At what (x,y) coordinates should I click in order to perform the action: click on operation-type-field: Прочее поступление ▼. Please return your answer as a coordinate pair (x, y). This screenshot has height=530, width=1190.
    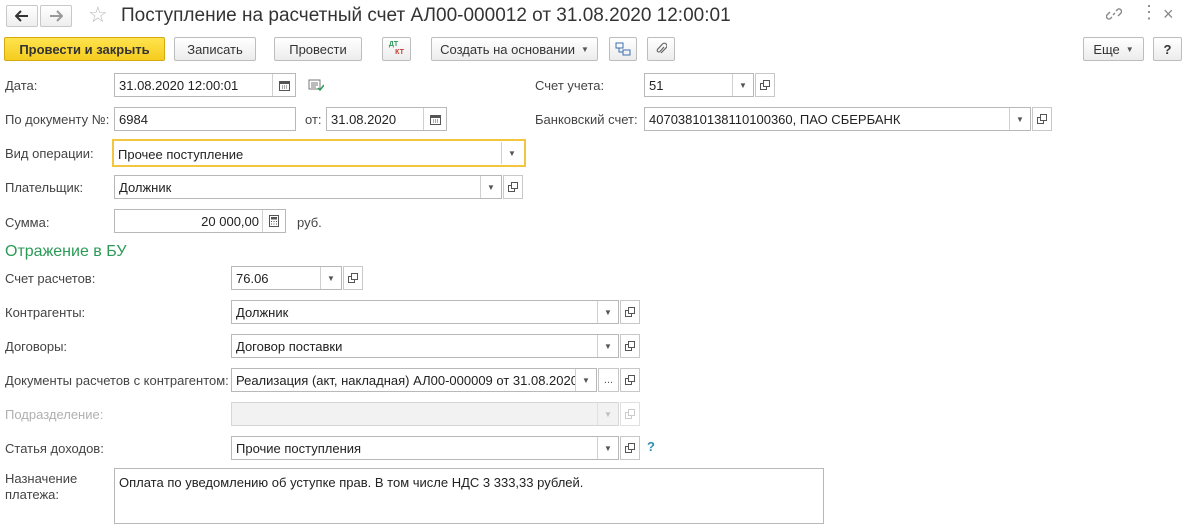
    Looking at the image, I should click on (319, 153).